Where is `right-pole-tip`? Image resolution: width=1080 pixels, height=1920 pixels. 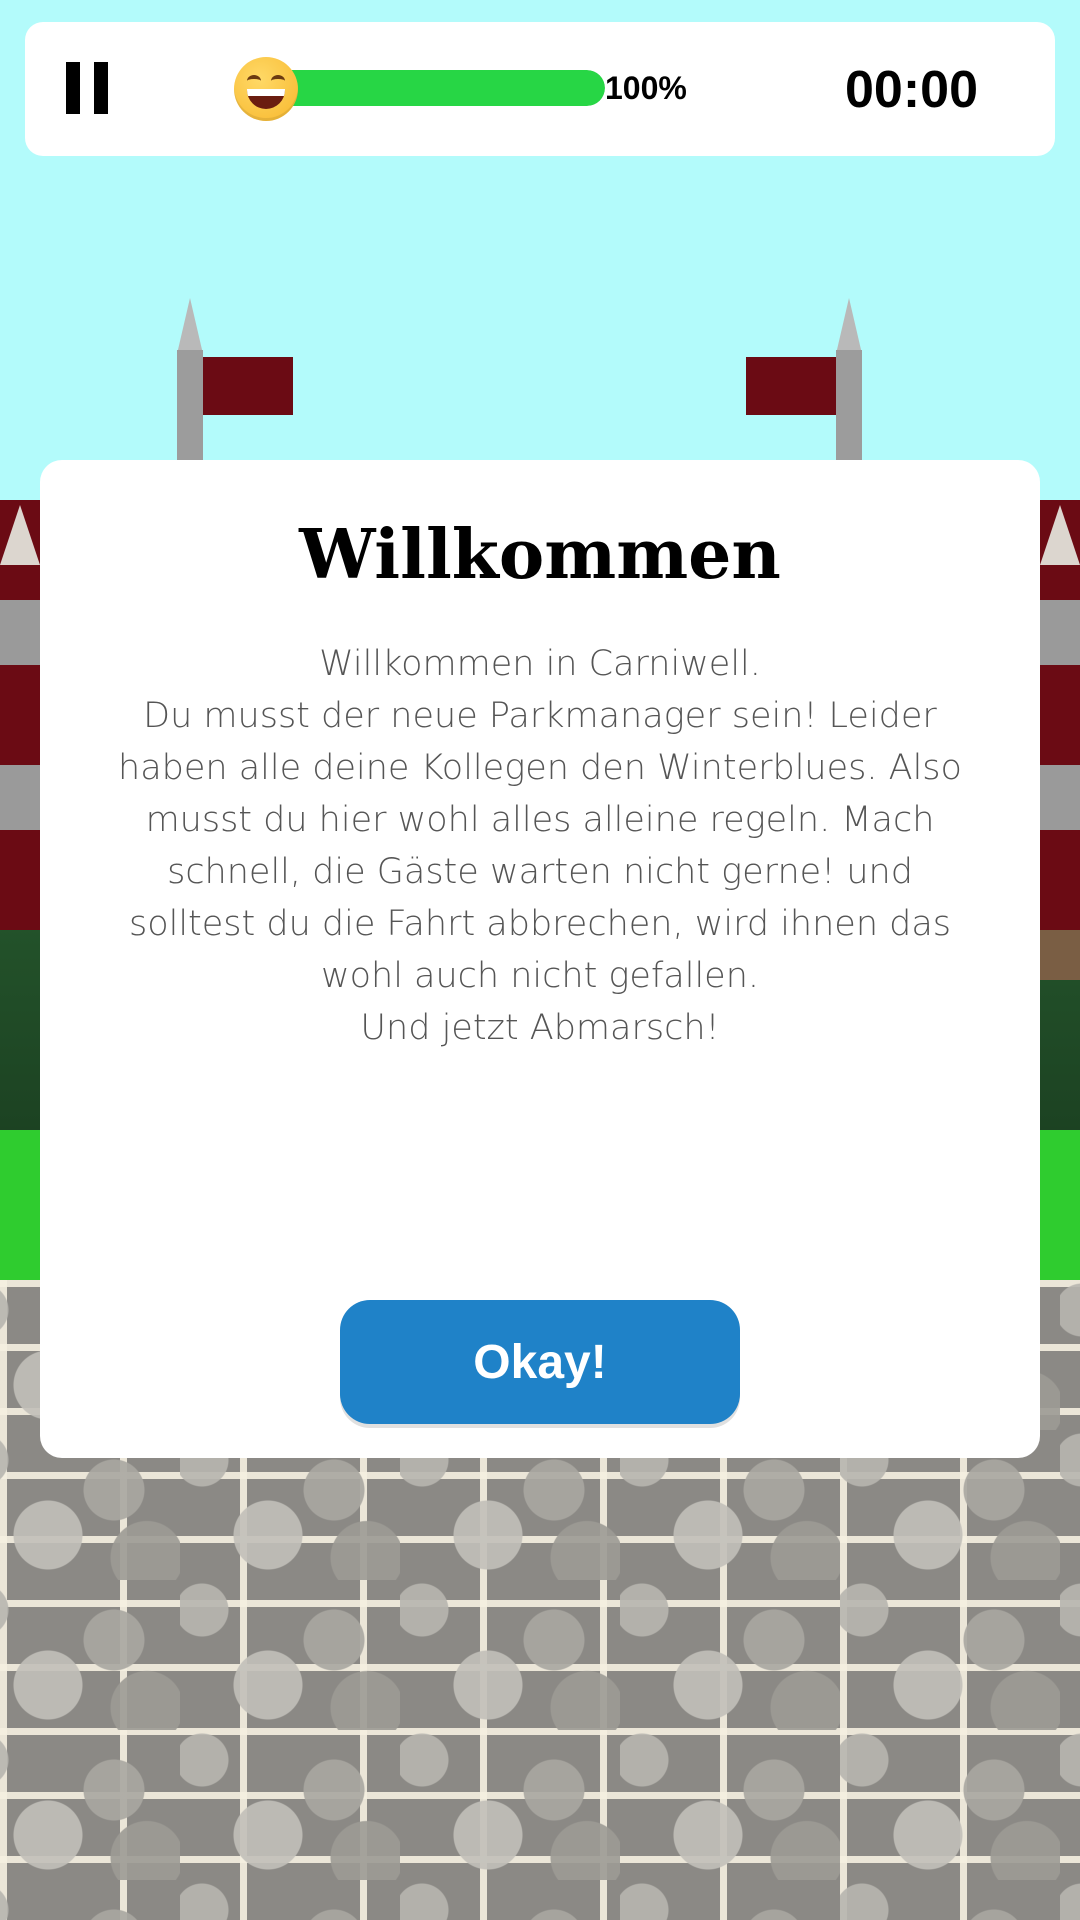
right-pole-tip is located at coordinates (849, 326).